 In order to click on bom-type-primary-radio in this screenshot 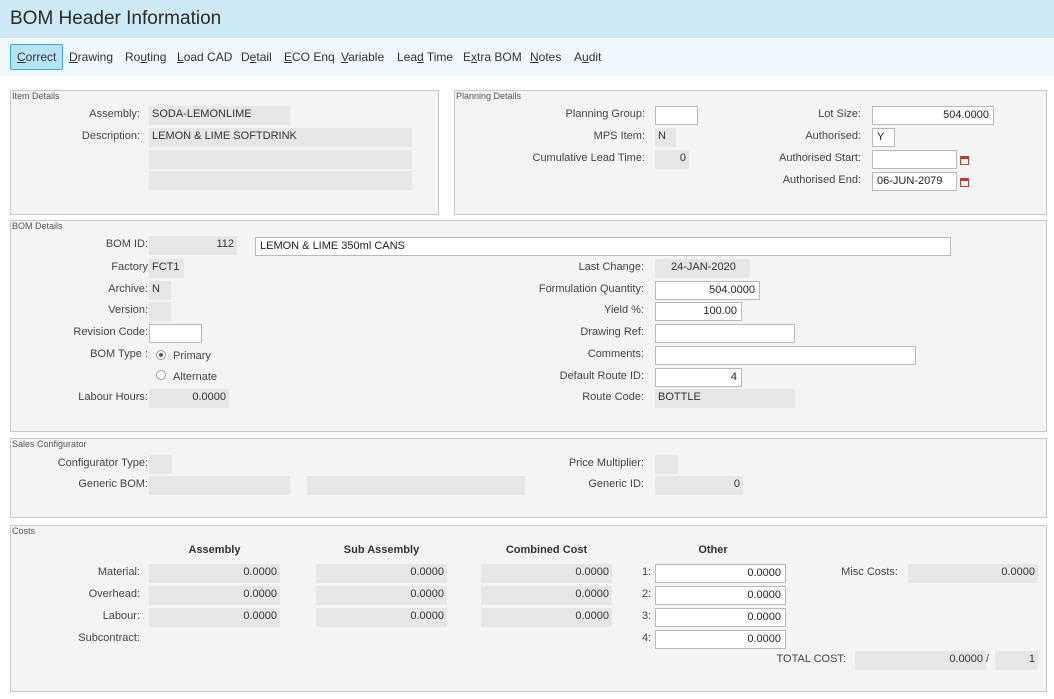, I will do `click(161, 355)`.